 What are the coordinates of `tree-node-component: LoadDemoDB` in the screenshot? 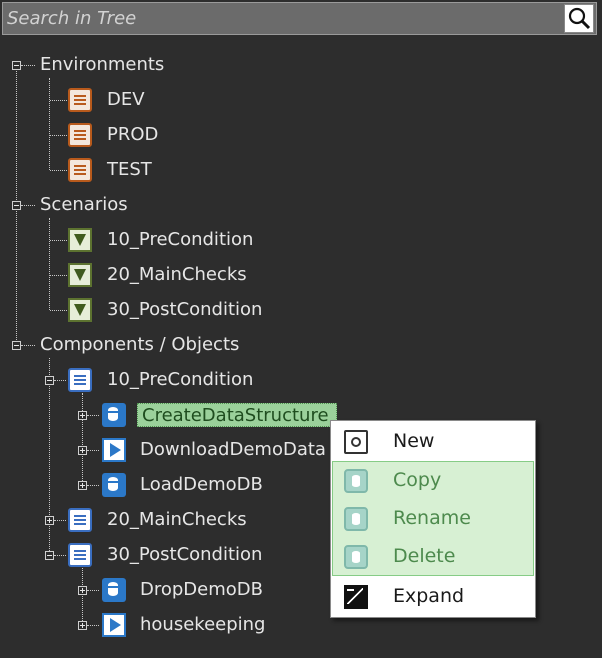 It's located at (201, 485).